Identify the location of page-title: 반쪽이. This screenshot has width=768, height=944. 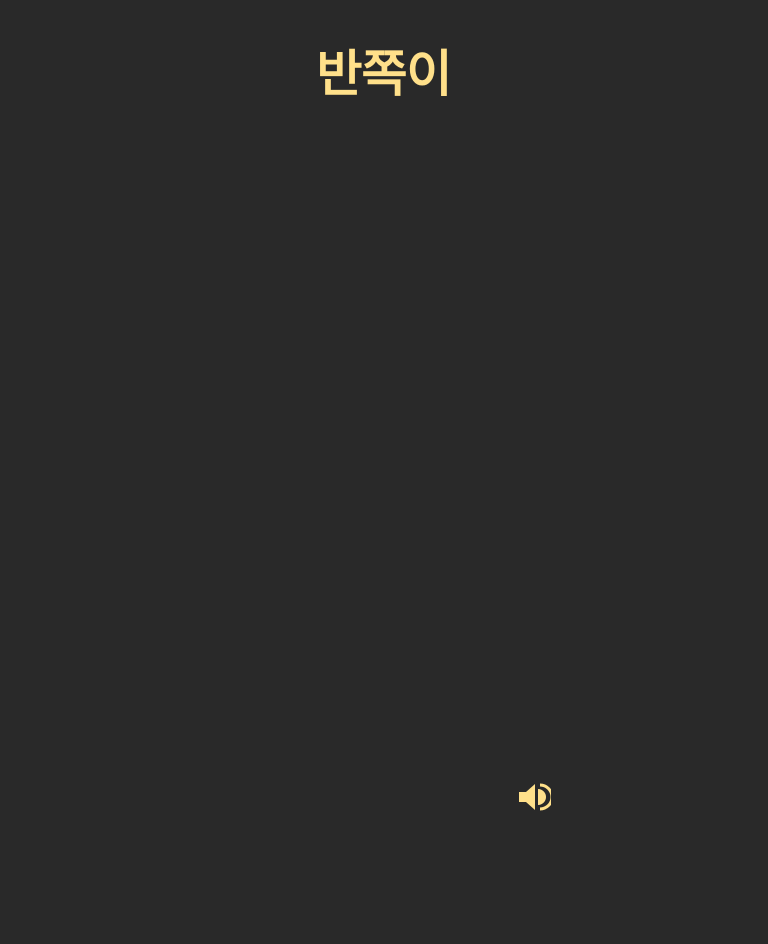
(384, 74).